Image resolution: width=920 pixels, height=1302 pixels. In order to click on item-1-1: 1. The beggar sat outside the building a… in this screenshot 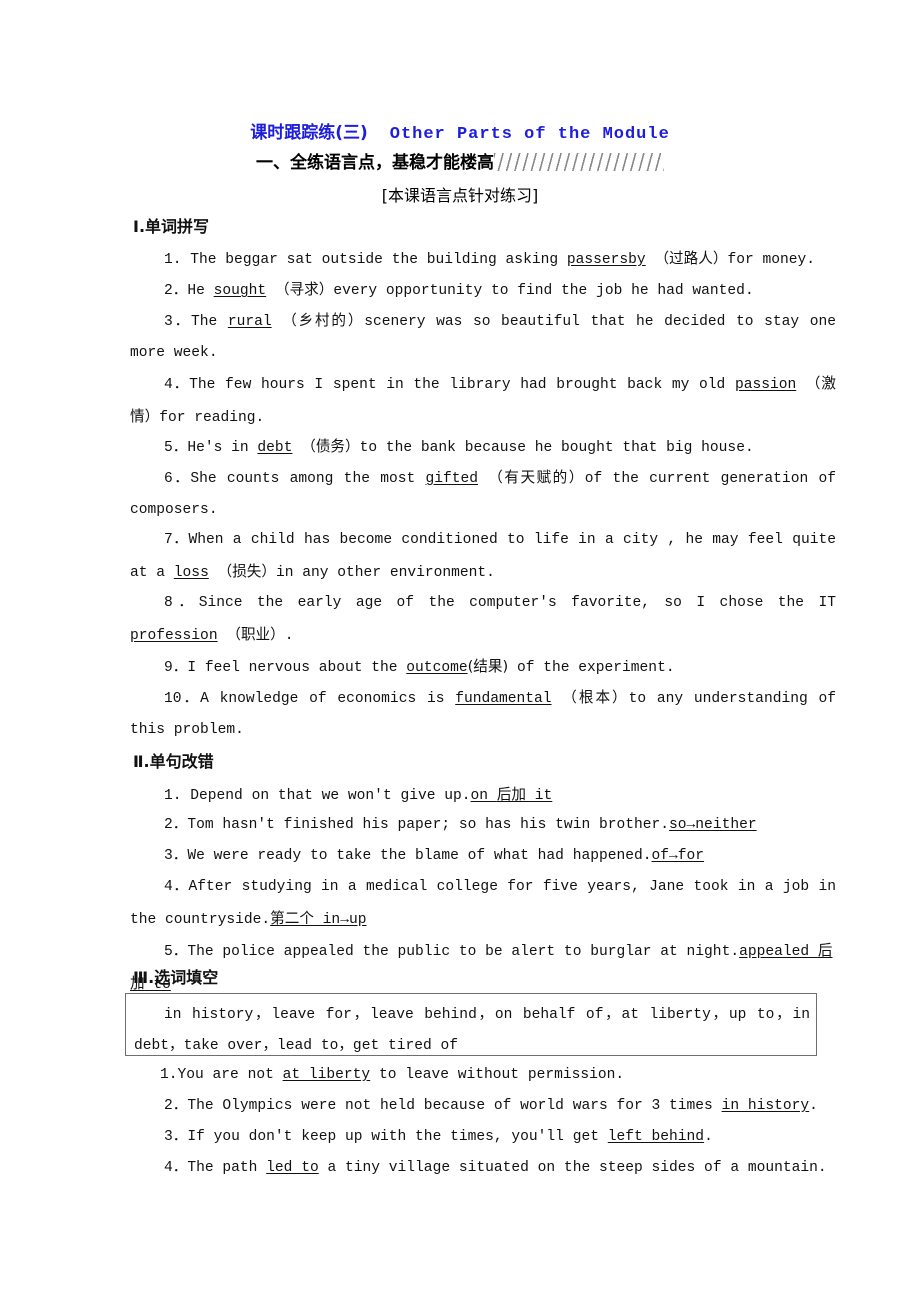, I will do `click(490, 259)`.